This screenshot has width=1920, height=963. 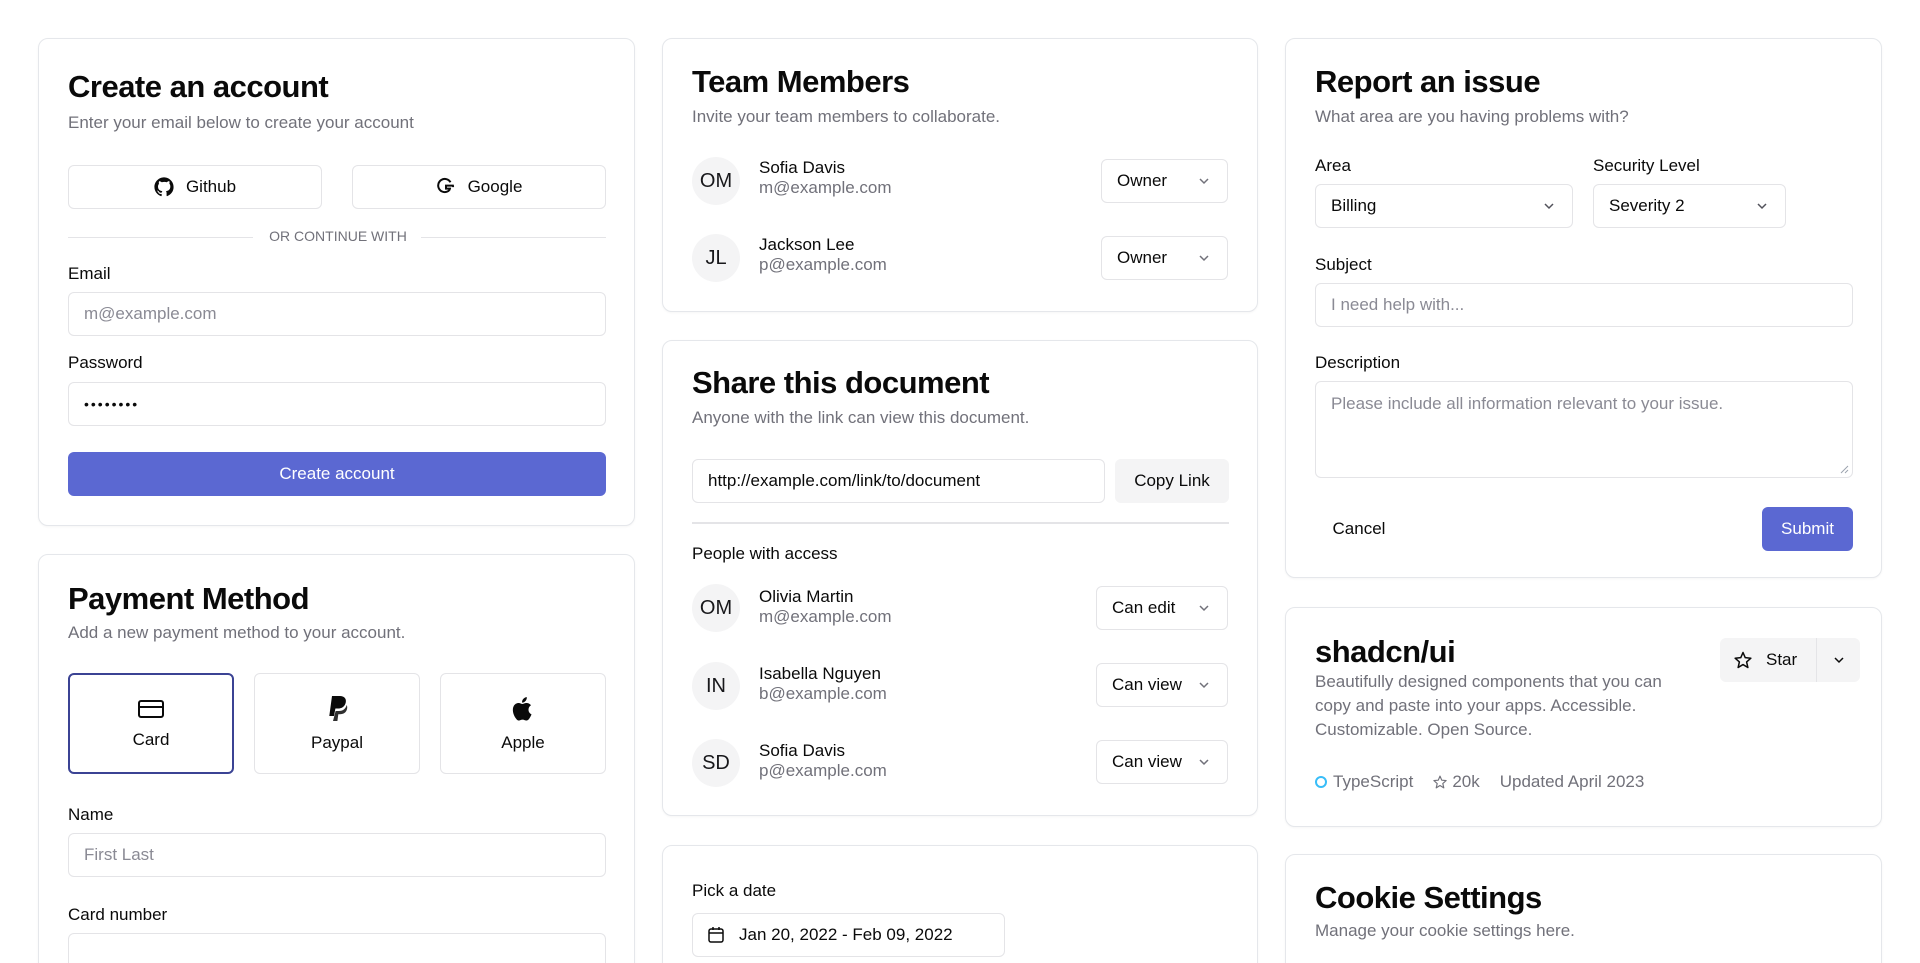 What do you see at coordinates (806, 596) in the screenshot?
I see `person-name: Olivia Martin` at bounding box center [806, 596].